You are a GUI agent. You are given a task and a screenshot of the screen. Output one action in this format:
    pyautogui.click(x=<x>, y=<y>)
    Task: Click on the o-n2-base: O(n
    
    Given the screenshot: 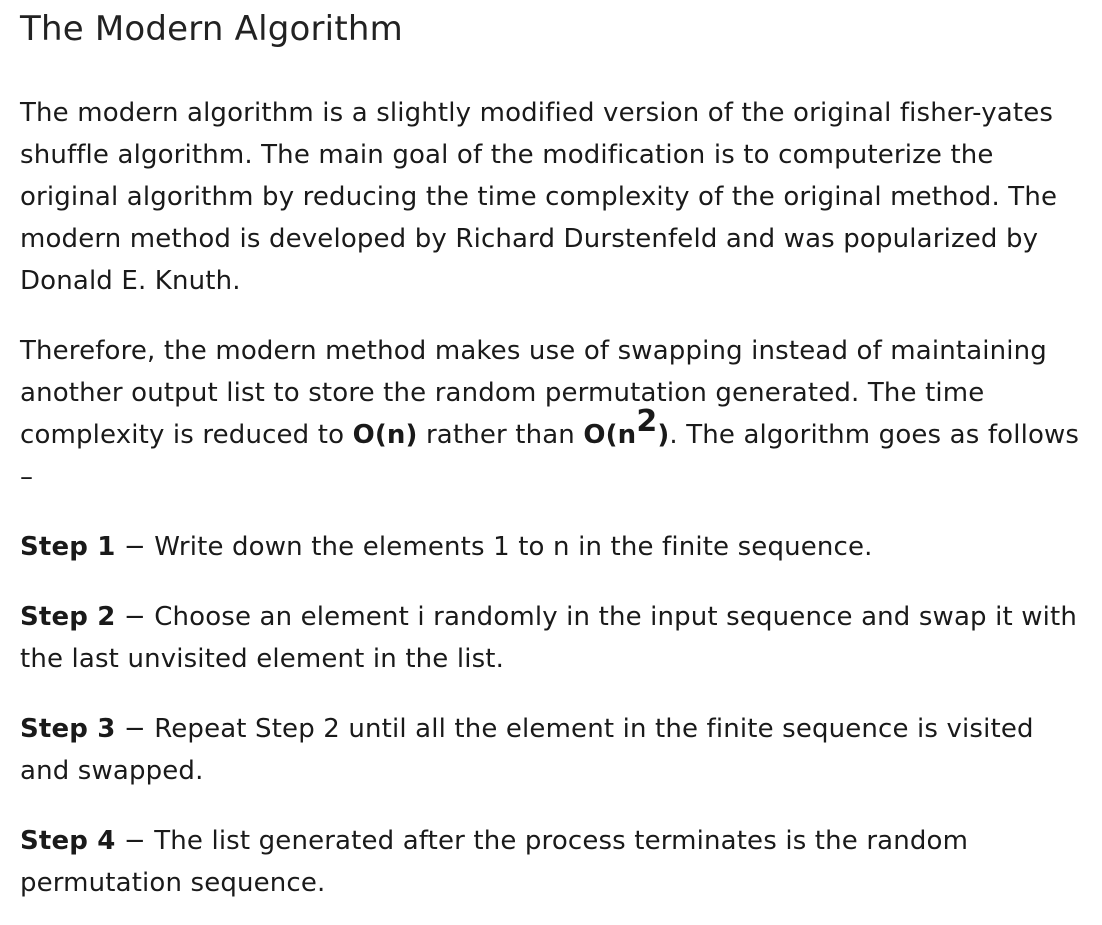 What is the action you would take?
    pyautogui.click(x=610, y=435)
    